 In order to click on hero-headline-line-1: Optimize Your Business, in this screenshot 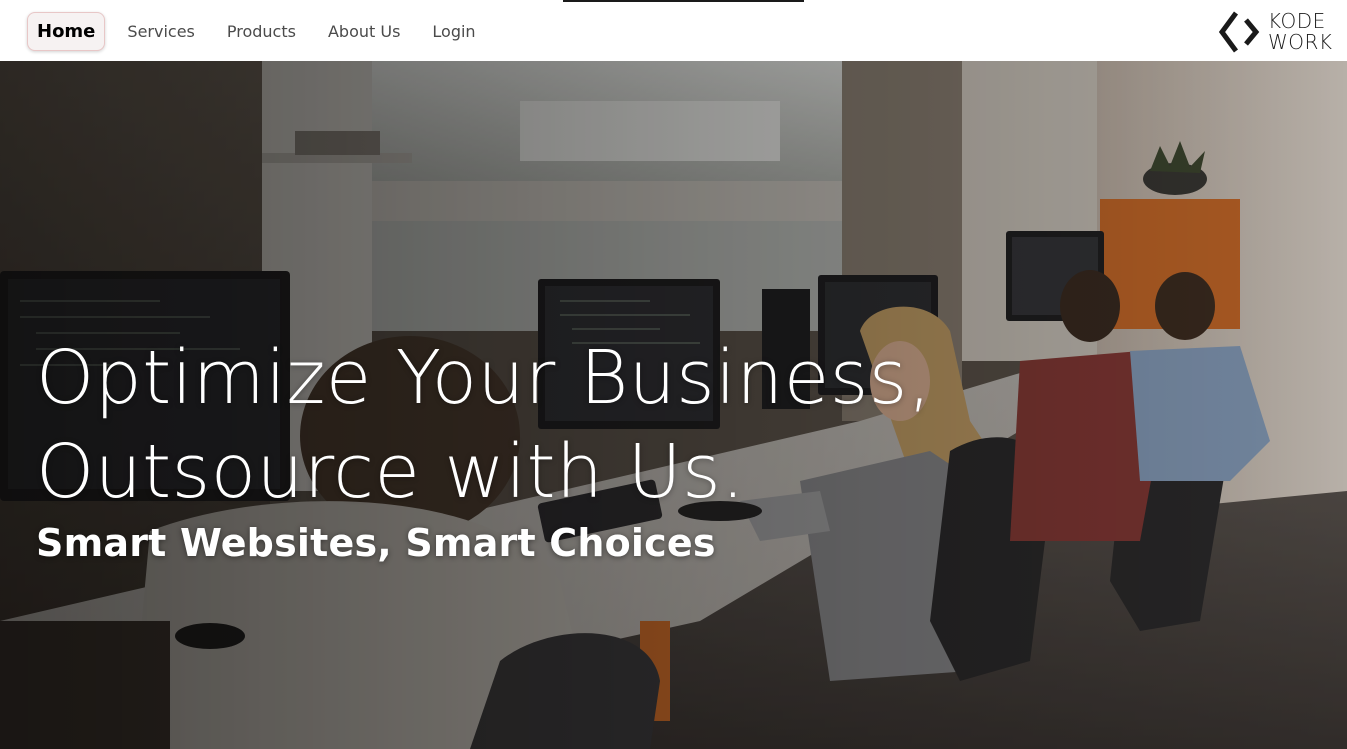, I will do `click(484, 378)`.